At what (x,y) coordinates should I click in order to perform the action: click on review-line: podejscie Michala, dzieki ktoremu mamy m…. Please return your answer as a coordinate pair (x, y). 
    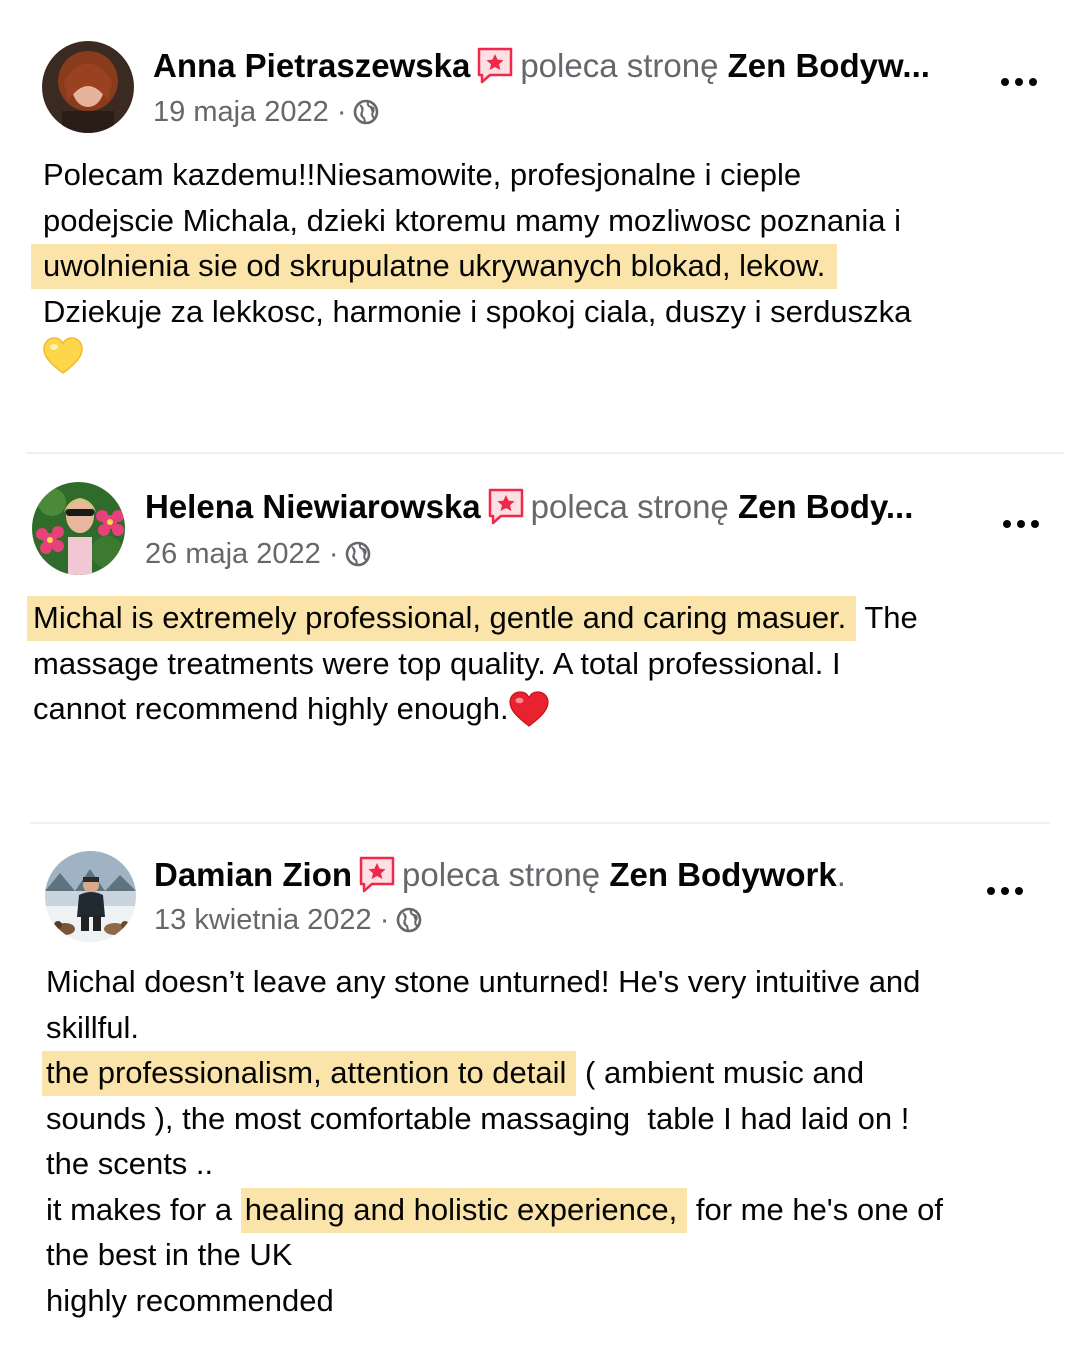
    Looking at the image, I should click on (472, 220).